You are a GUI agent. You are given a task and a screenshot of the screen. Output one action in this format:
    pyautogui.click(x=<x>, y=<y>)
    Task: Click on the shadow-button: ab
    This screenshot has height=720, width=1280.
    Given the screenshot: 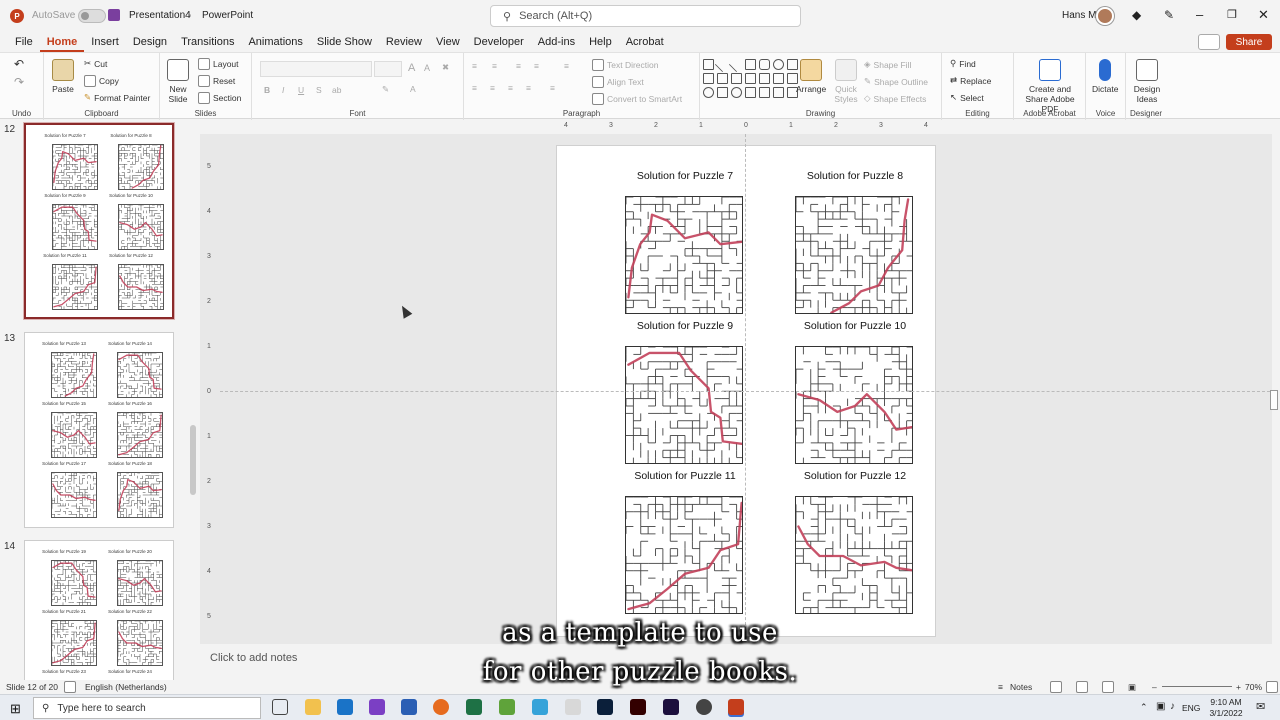 What is the action you would take?
    pyautogui.click(x=336, y=90)
    